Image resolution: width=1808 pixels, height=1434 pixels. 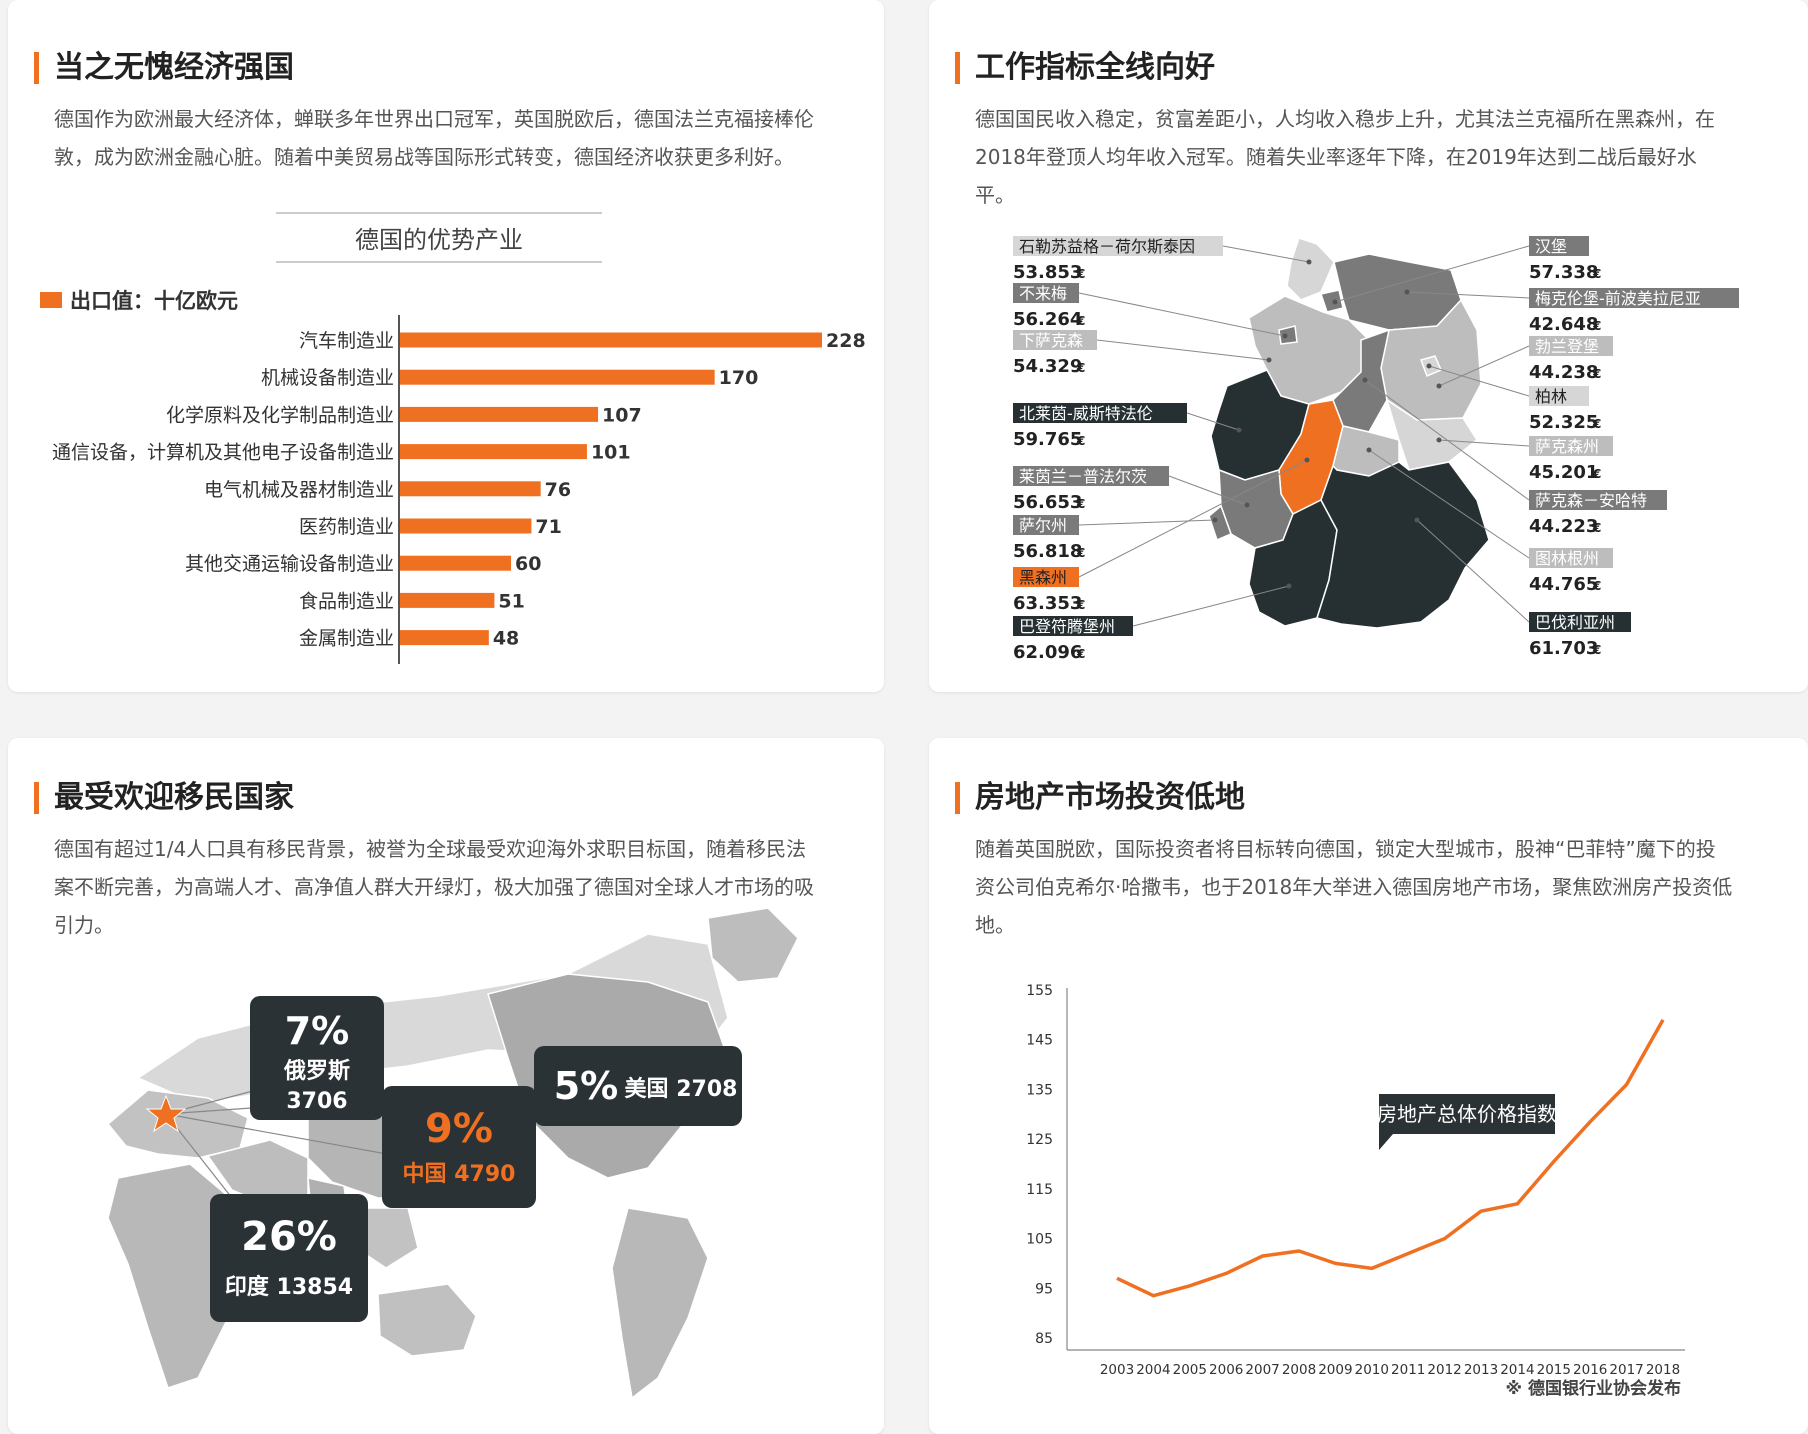 What do you see at coordinates (316, 1101) in the screenshot?
I see `callout-count: 3706` at bounding box center [316, 1101].